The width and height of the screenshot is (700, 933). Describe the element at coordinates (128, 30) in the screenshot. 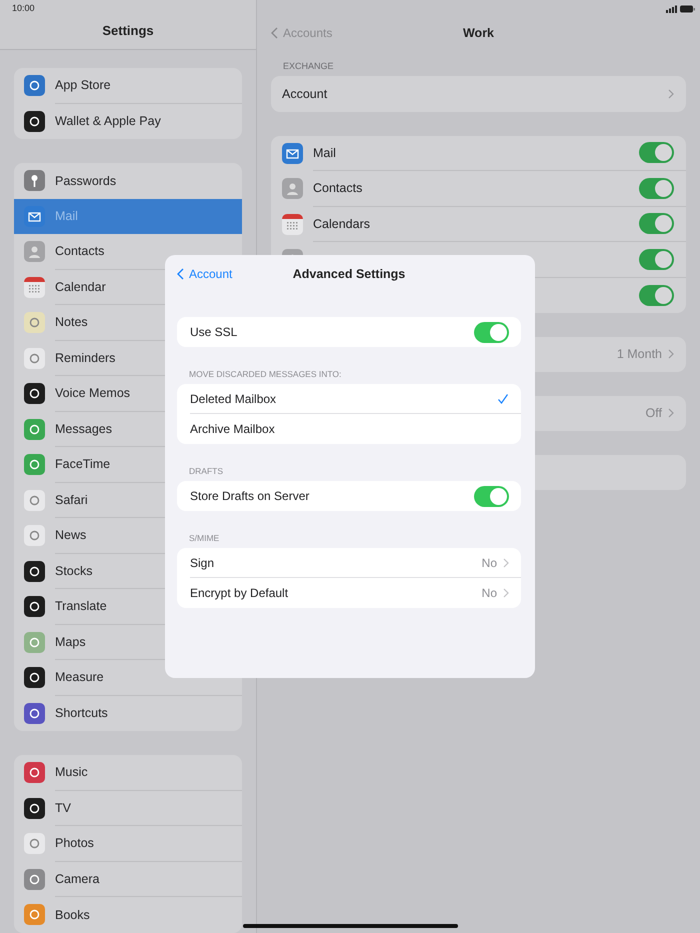

I see `sidebar-title: Settings` at that location.